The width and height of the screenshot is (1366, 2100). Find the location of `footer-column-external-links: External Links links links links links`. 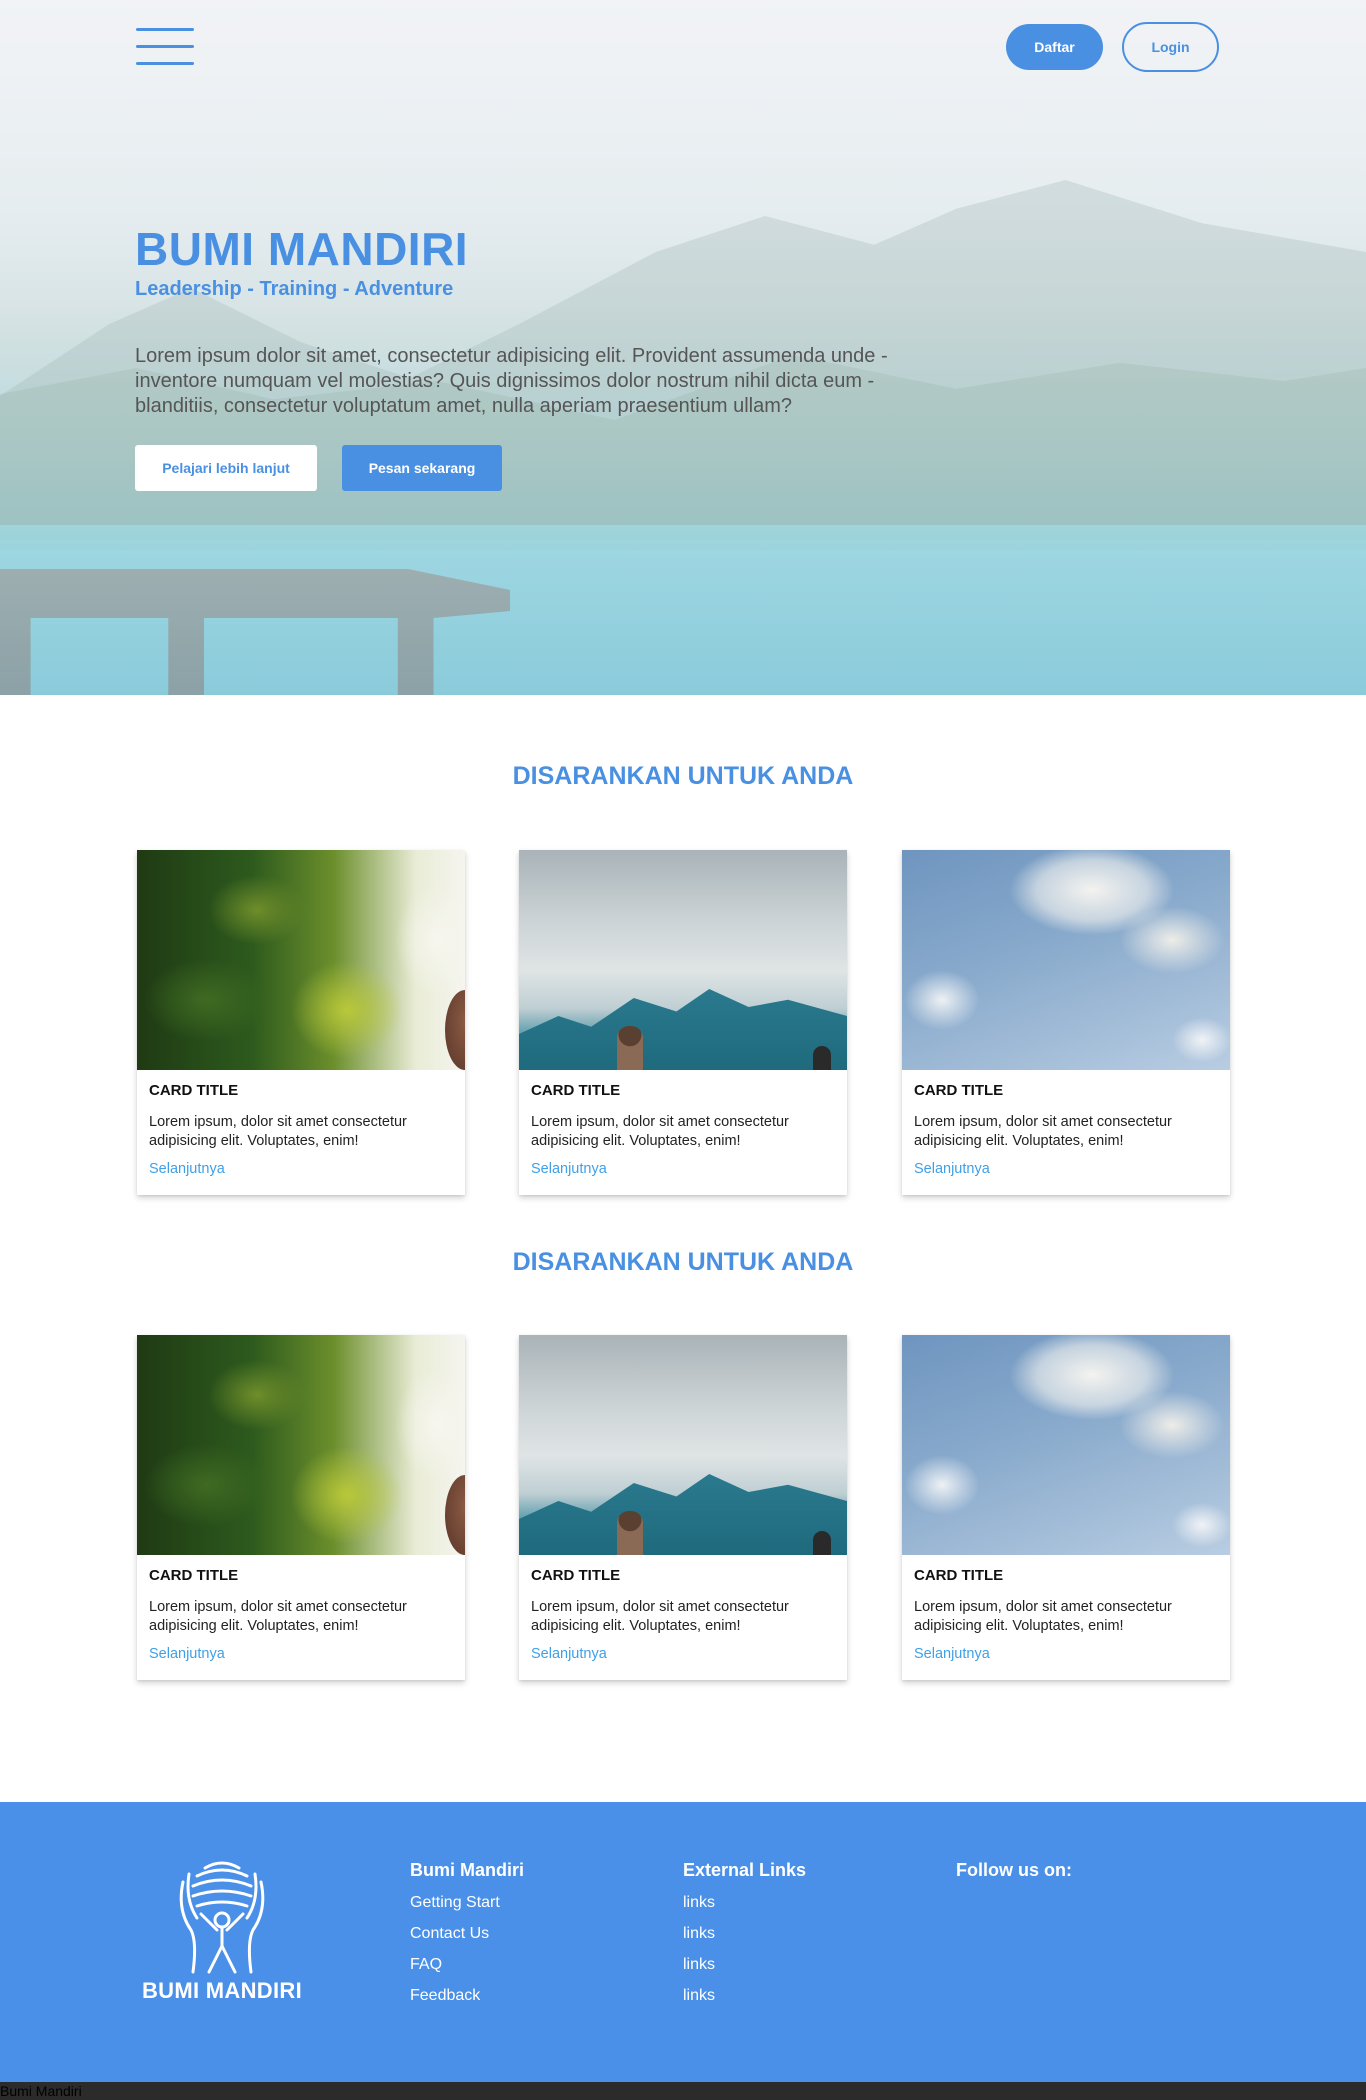

footer-column-external-links: External Links links links links links is located at coordinates (744, 1938).